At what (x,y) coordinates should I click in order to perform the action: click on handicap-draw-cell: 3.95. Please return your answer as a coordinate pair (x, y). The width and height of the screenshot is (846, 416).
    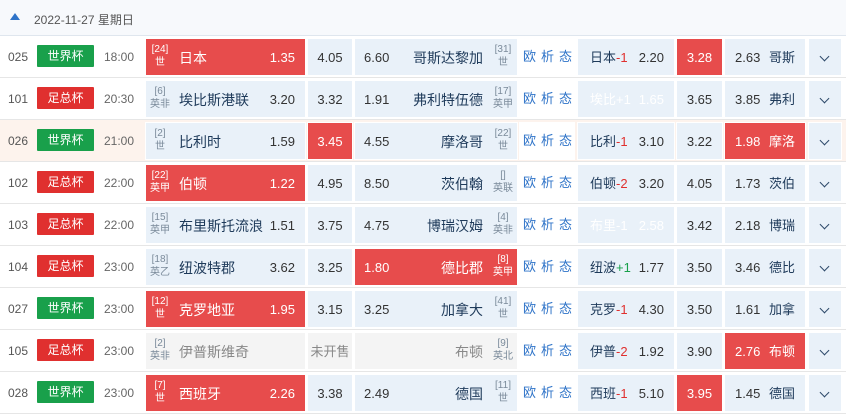
    Looking at the image, I should click on (699, 393).